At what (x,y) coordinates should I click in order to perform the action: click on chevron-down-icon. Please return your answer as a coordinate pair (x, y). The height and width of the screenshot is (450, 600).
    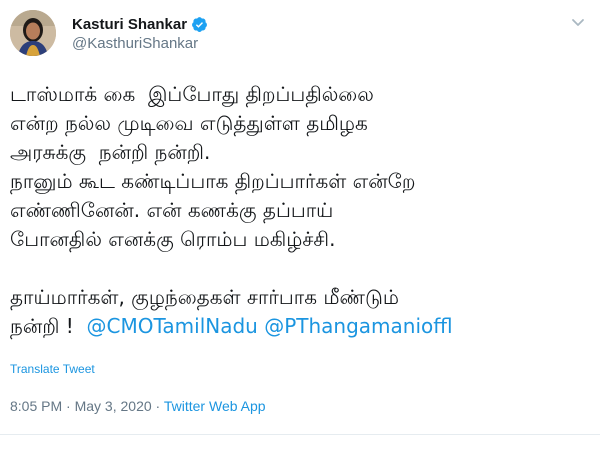
    Looking at the image, I should click on (578, 22).